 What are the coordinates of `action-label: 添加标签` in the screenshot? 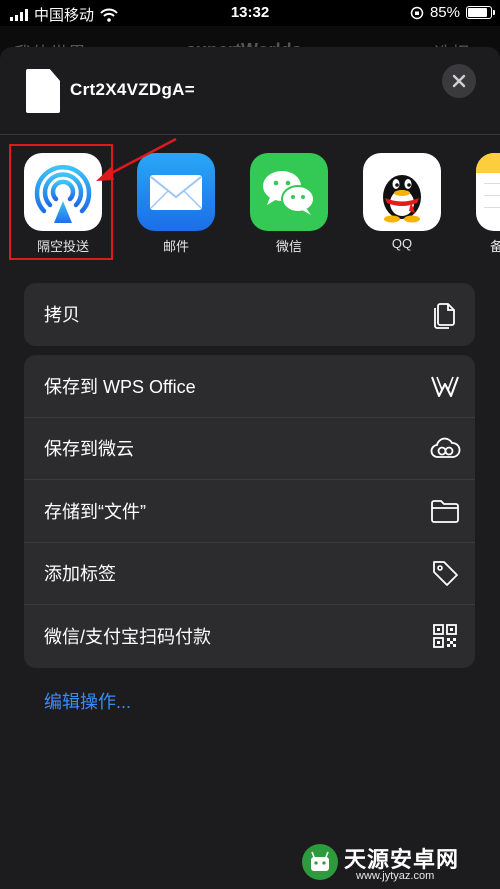 It's located at (80, 574).